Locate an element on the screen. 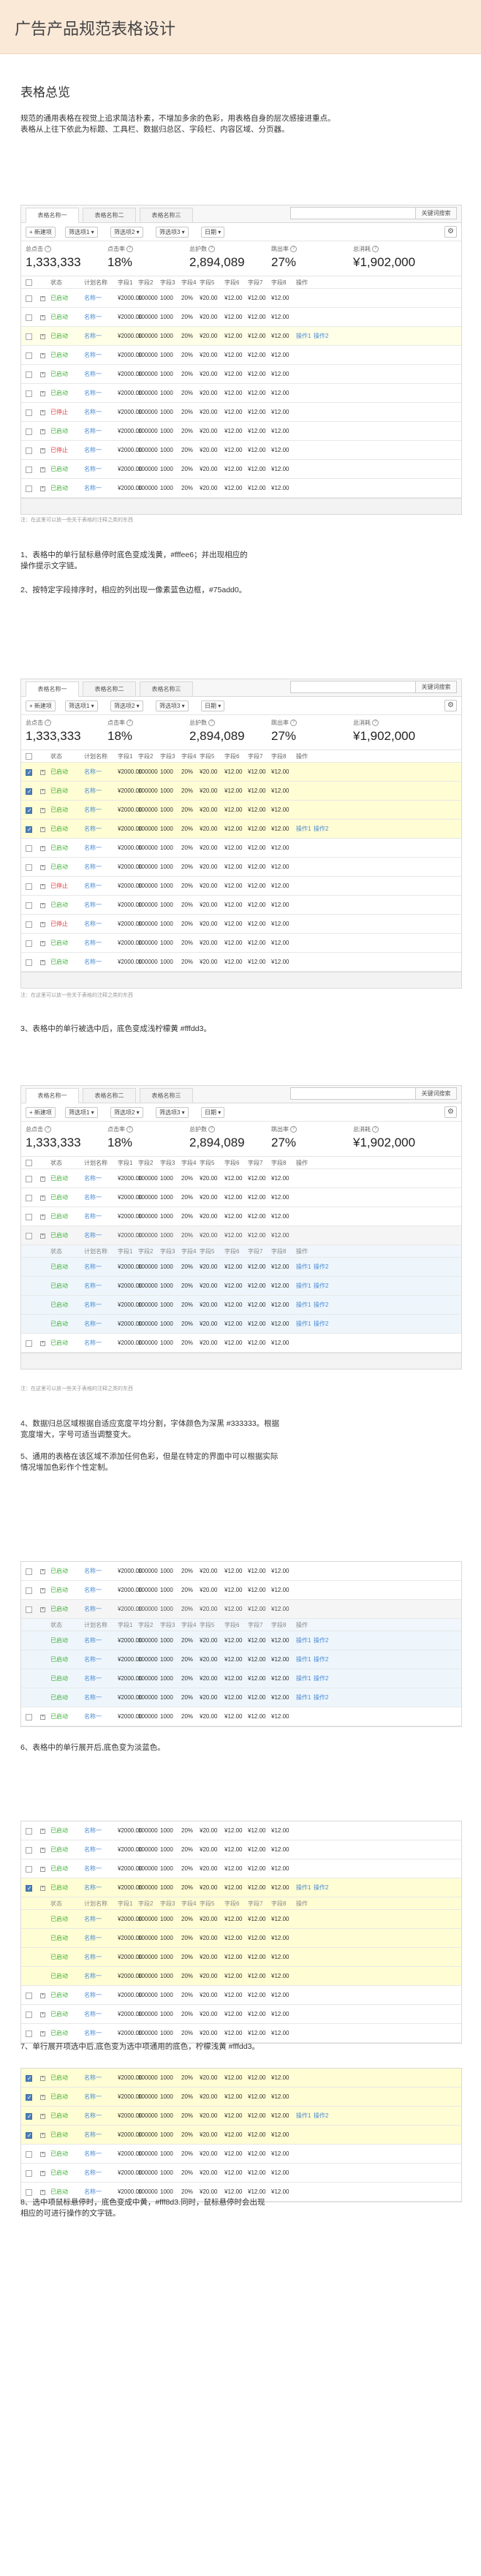 The width and height of the screenshot is (481, 2576). tab-1: 表格名称一 is located at coordinates (53, 1095).